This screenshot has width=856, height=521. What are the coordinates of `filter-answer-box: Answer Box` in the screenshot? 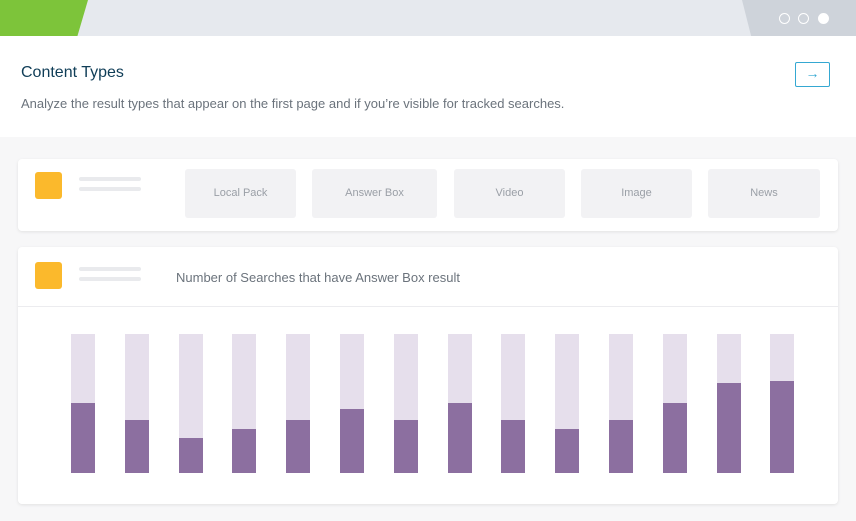 It's located at (374, 193).